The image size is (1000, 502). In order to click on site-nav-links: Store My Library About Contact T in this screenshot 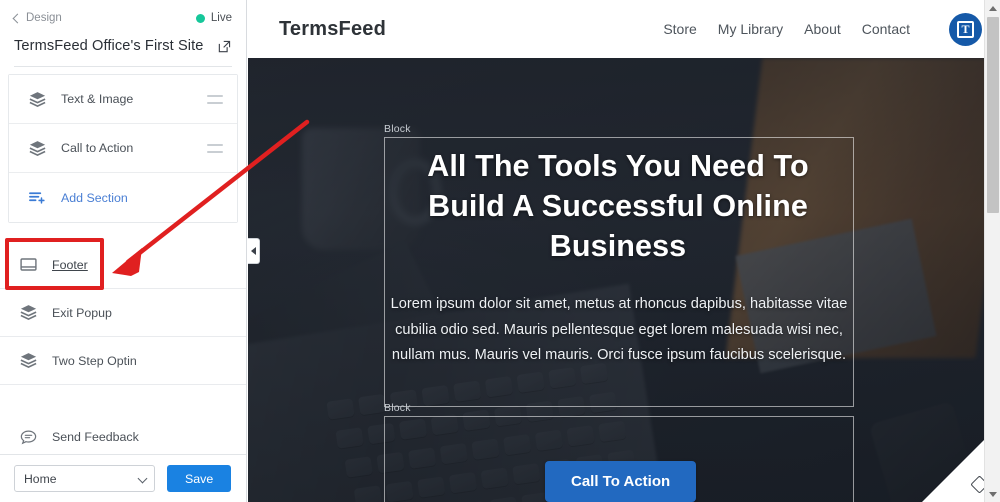, I will do `click(825, 29)`.